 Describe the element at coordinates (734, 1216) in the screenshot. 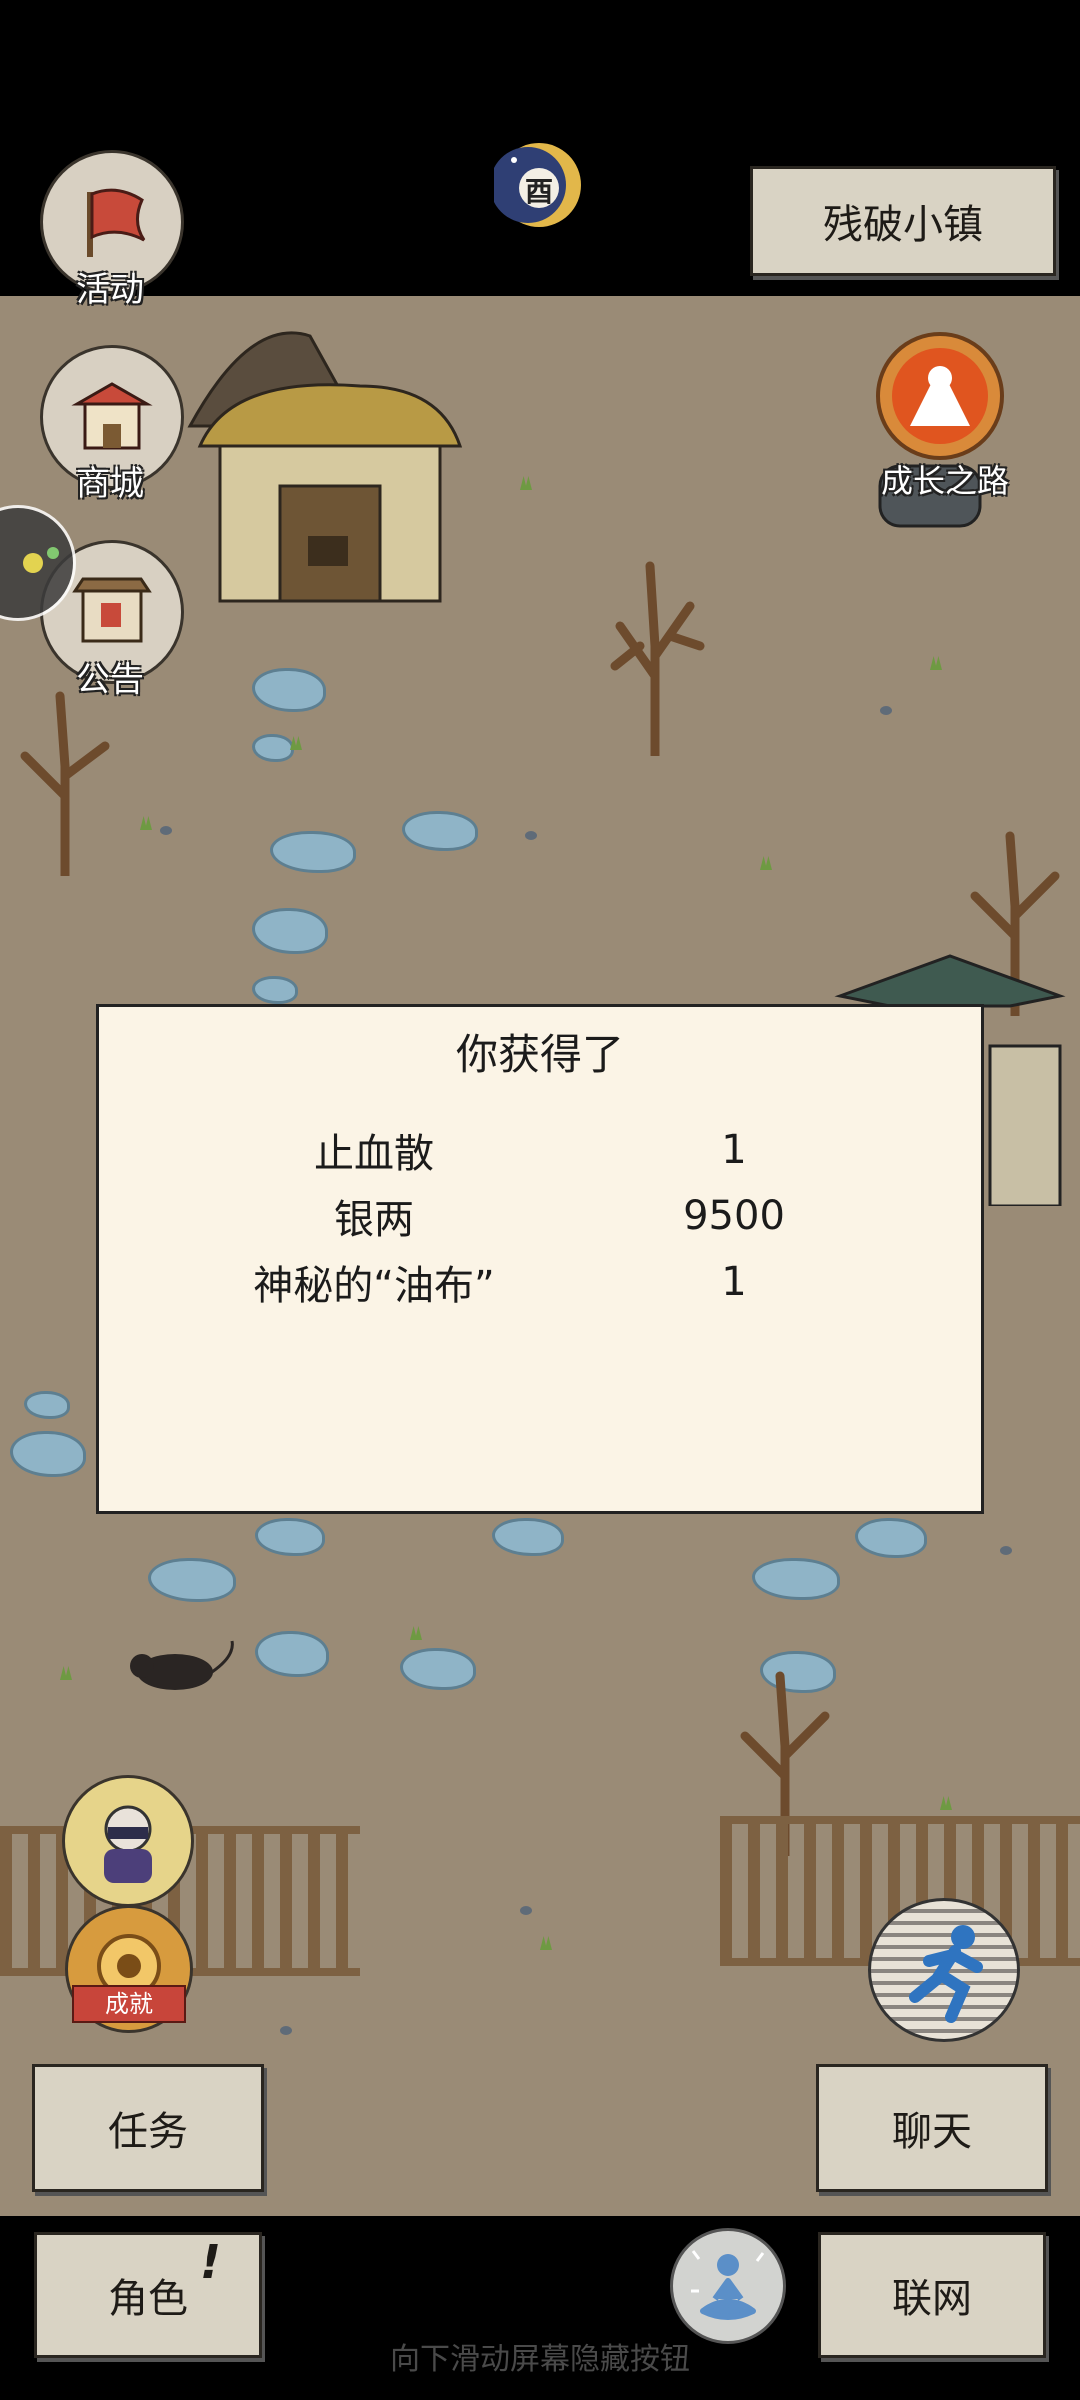

I see `reward-item-qty: 9500` at that location.